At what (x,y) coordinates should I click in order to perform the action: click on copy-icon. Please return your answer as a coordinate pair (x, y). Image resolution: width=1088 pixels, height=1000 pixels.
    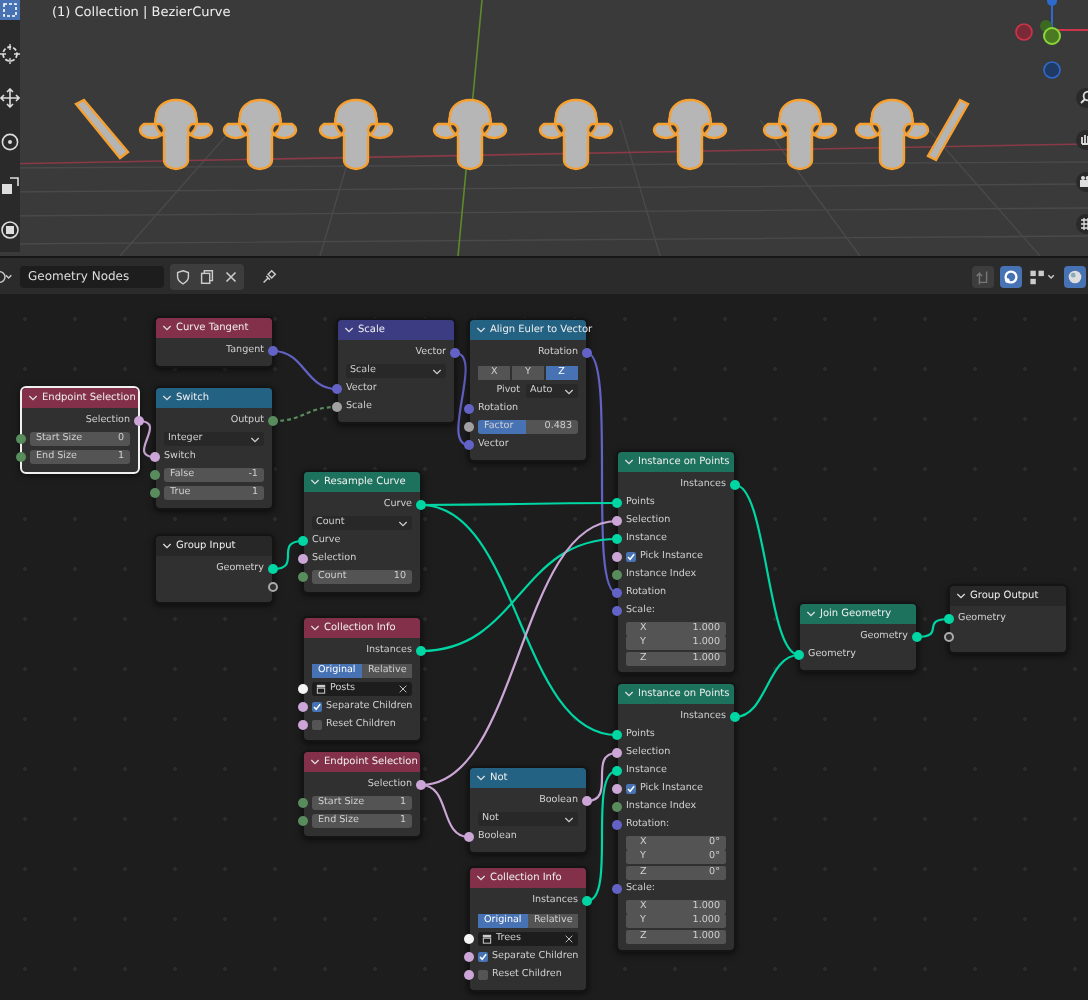
    Looking at the image, I should click on (207, 276).